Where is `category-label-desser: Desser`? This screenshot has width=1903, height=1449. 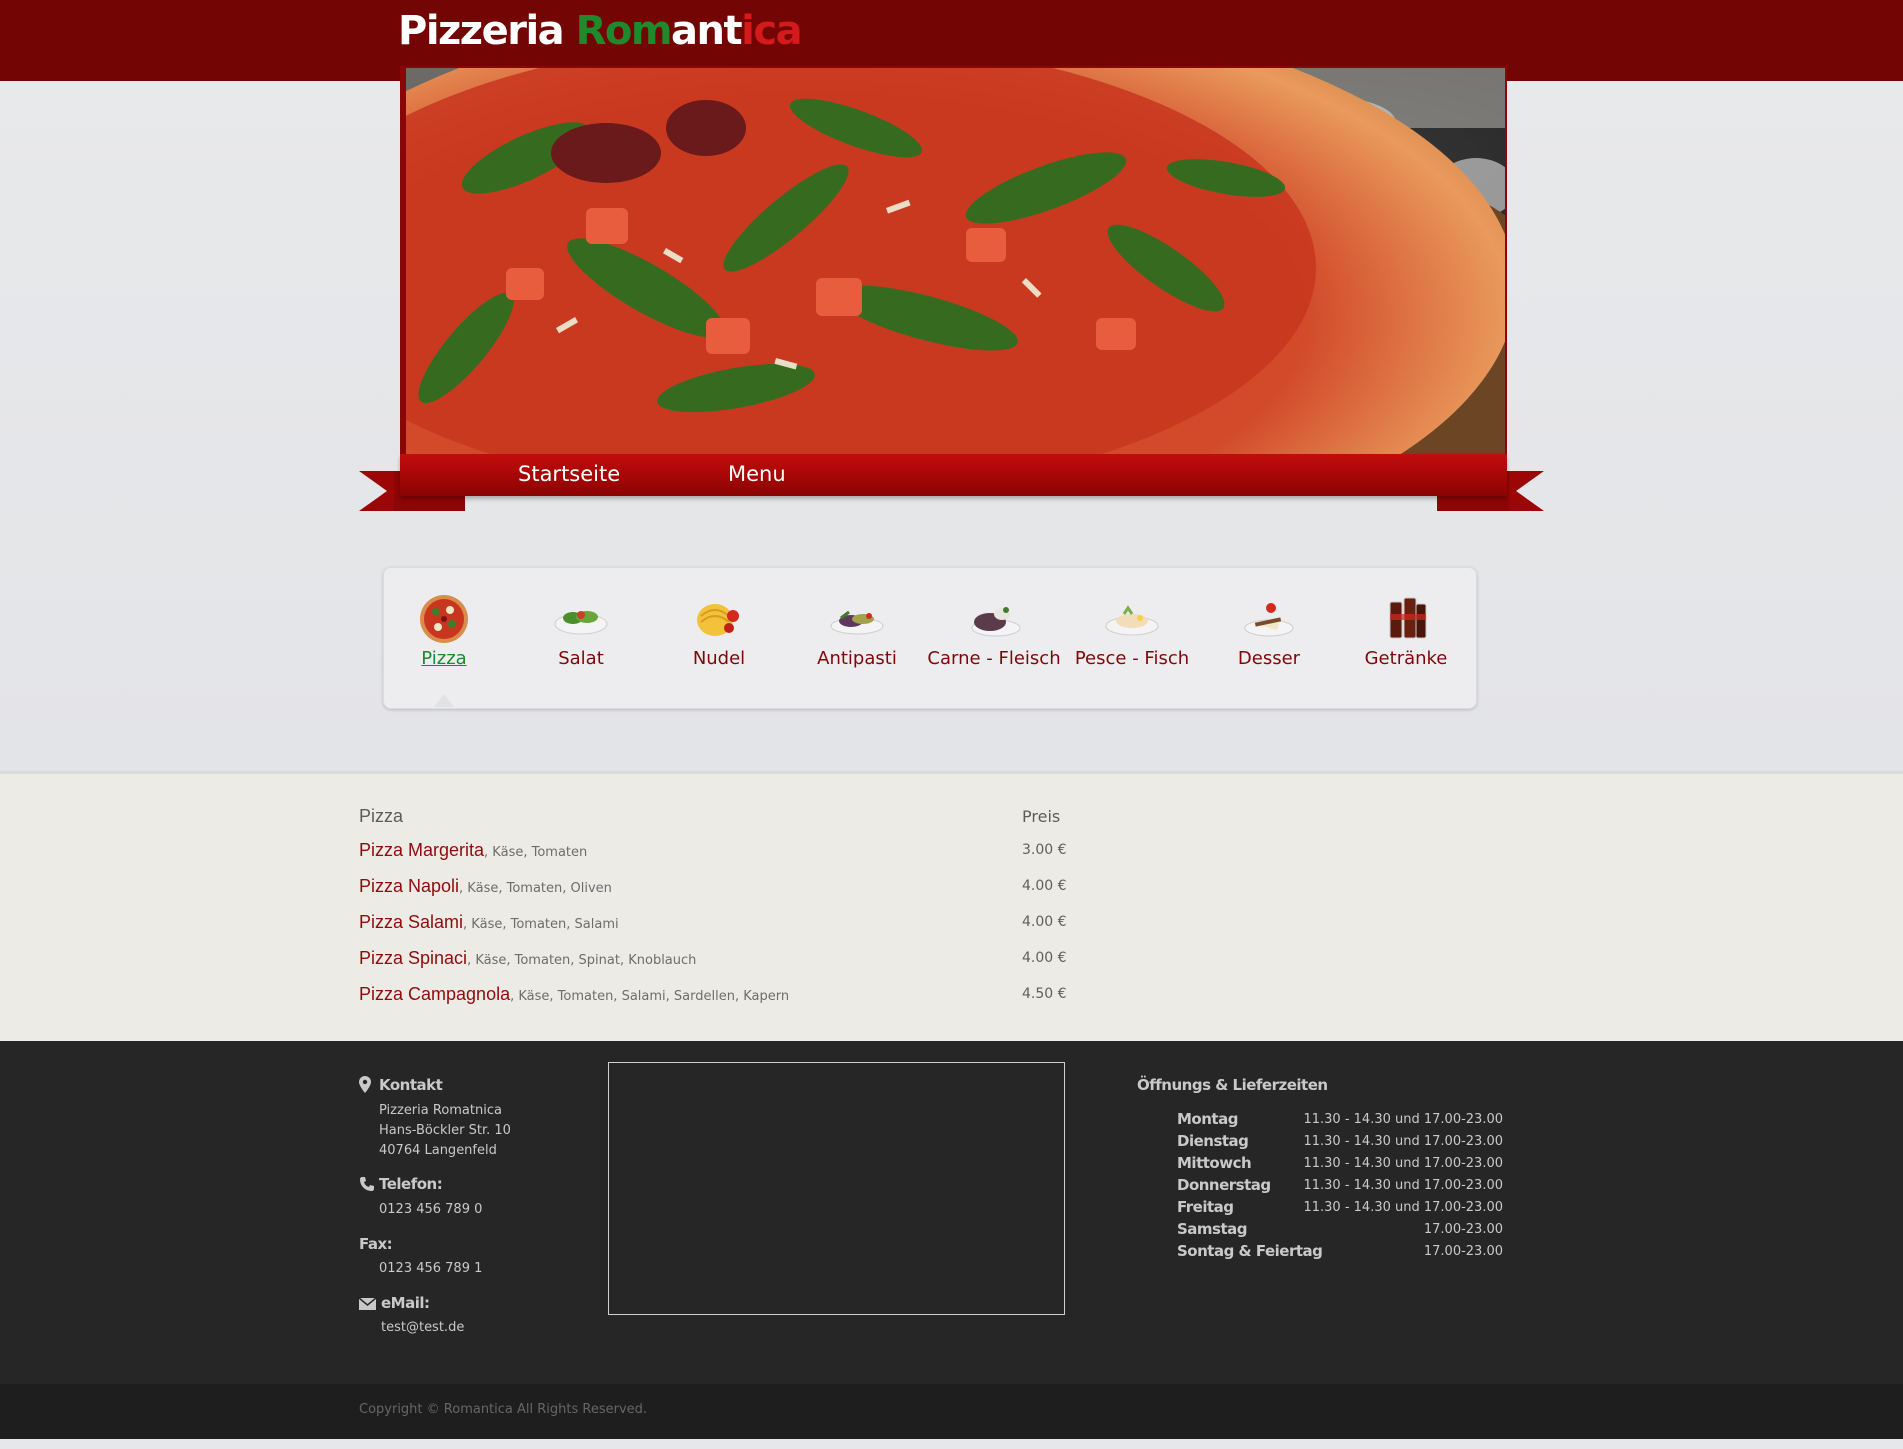 category-label-desser: Desser is located at coordinates (1269, 658).